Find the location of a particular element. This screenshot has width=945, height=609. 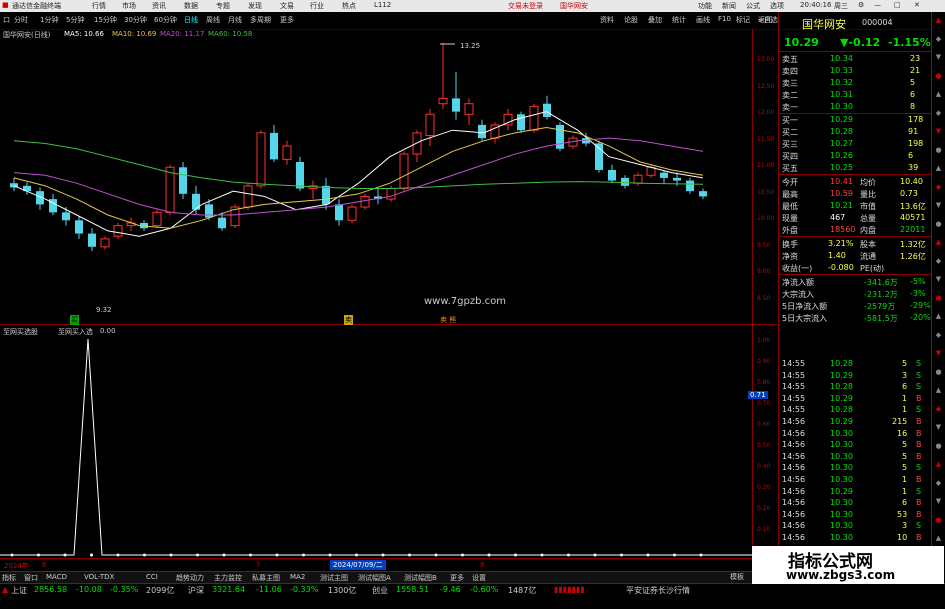

indicator-tab: 设置 is located at coordinates (479, 578).